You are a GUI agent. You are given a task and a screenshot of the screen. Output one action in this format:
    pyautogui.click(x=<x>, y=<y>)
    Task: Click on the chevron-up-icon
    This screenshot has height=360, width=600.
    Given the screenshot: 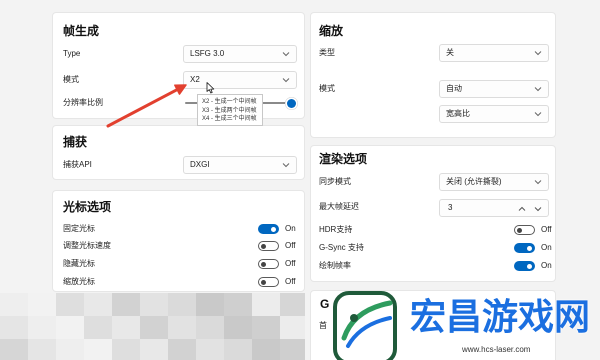 What is the action you would take?
    pyautogui.click(x=522, y=209)
    